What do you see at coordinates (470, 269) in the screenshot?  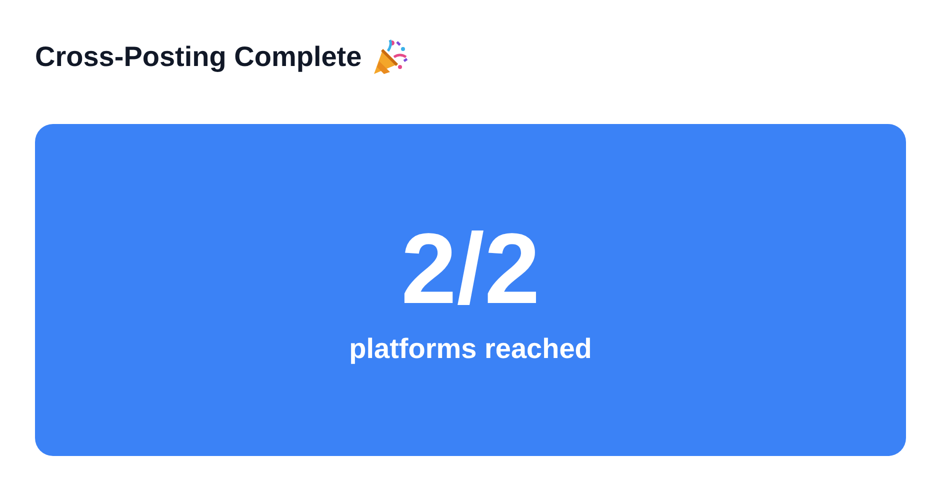 I see `count-value: 2/2` at bounding box center [470, 269].